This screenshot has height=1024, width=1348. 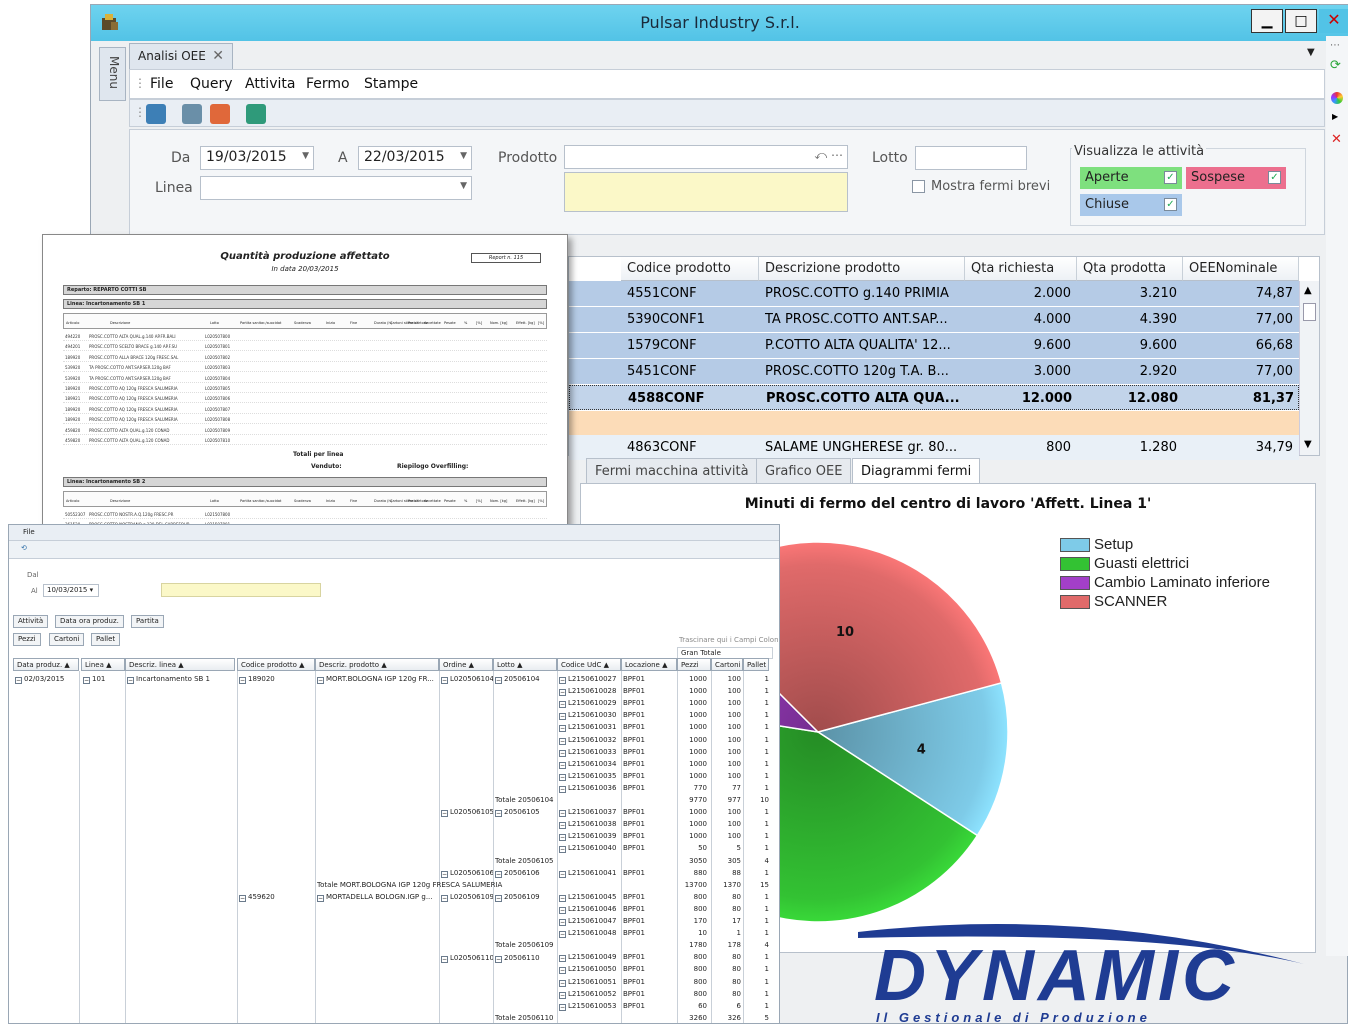 What do you see at coordinates (525, 873) in the screenshot?
I see `pivot-lotto-cell: −20506106` at bounding box center [525, 873].